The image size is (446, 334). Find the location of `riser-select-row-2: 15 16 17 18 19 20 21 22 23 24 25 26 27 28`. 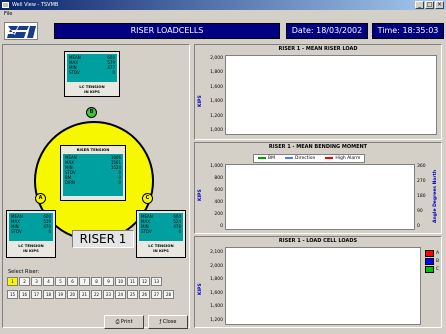

riser-select-row-2: 15 16 17 18 19 20 21 22 23 24 25 26 27 28 is located at coordinates (90, 294).